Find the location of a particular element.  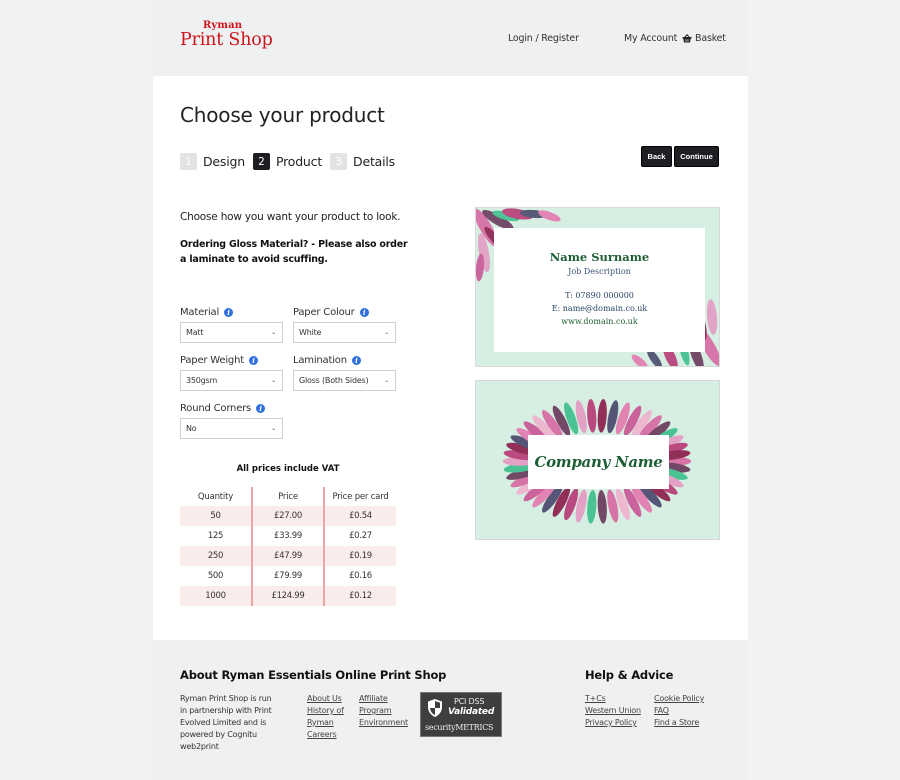

step-number: 1 is located at coordinates (188, 161).